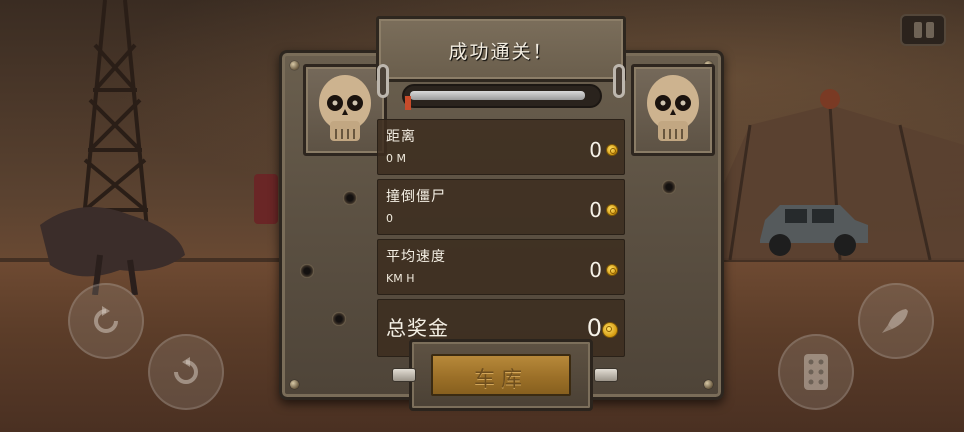 The height and width of the screenshot is (432, 964). What do you see at coordinates (417, 328) in the screenshot?
I see `total-label: 总奖金` at bounding box center [417, 328].